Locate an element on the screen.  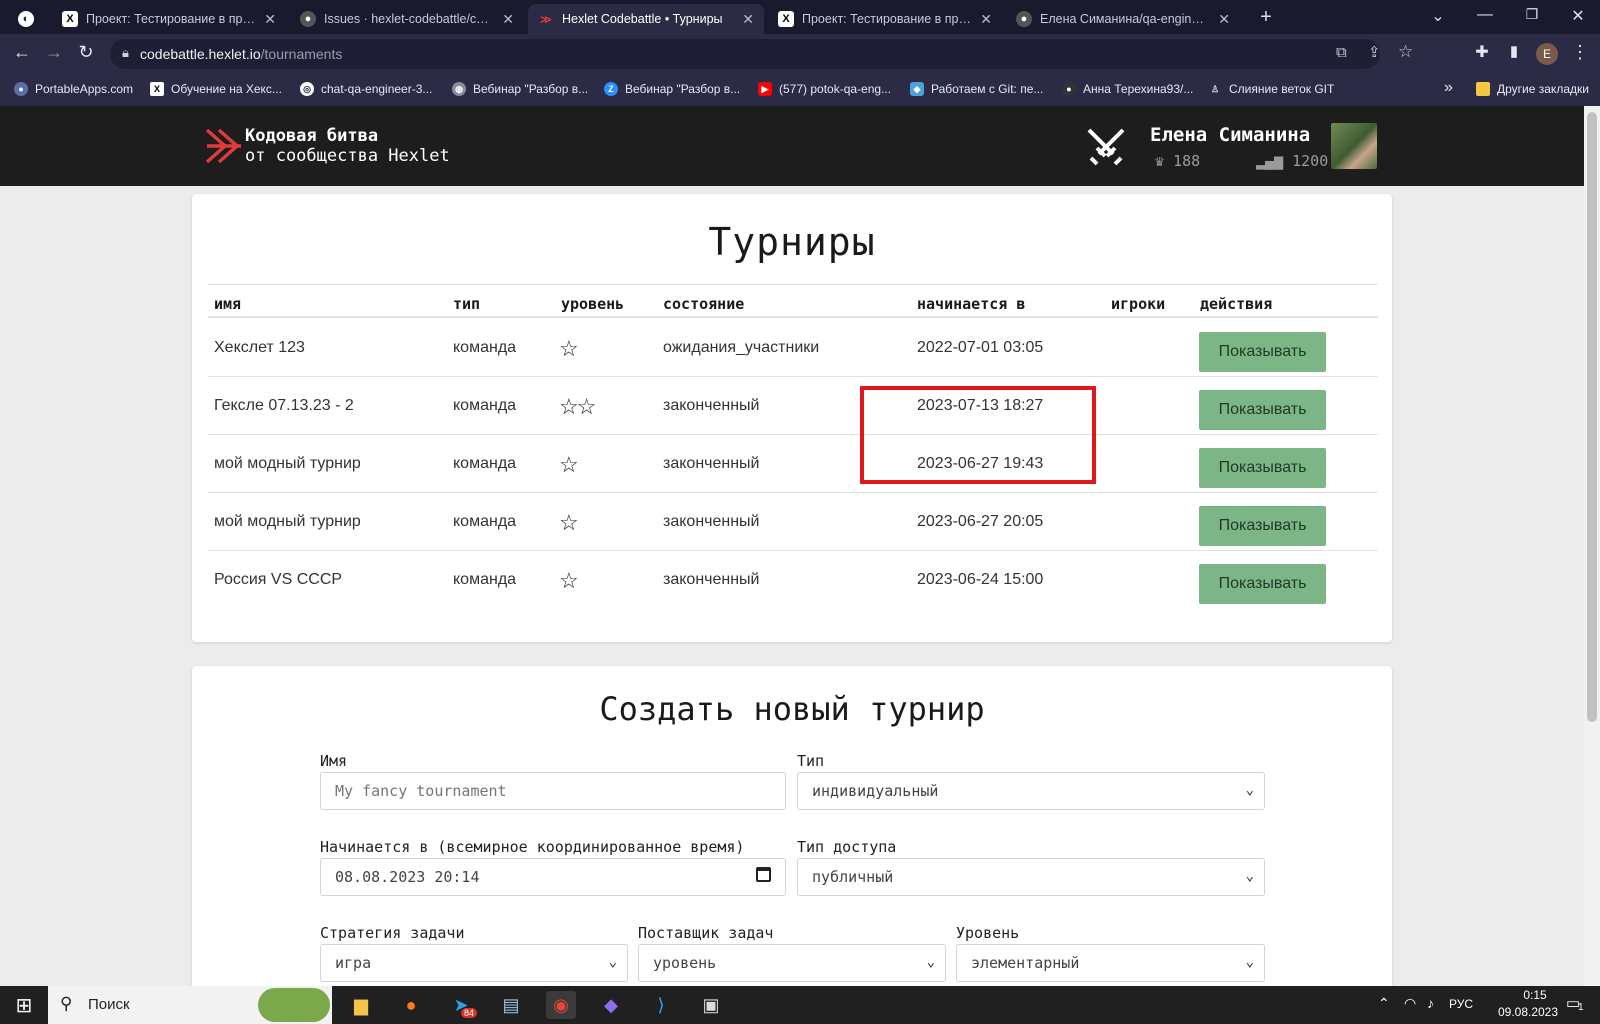
bookmark-item: ♙ Слияние веток GIT is located at coordinates (1271, 89).